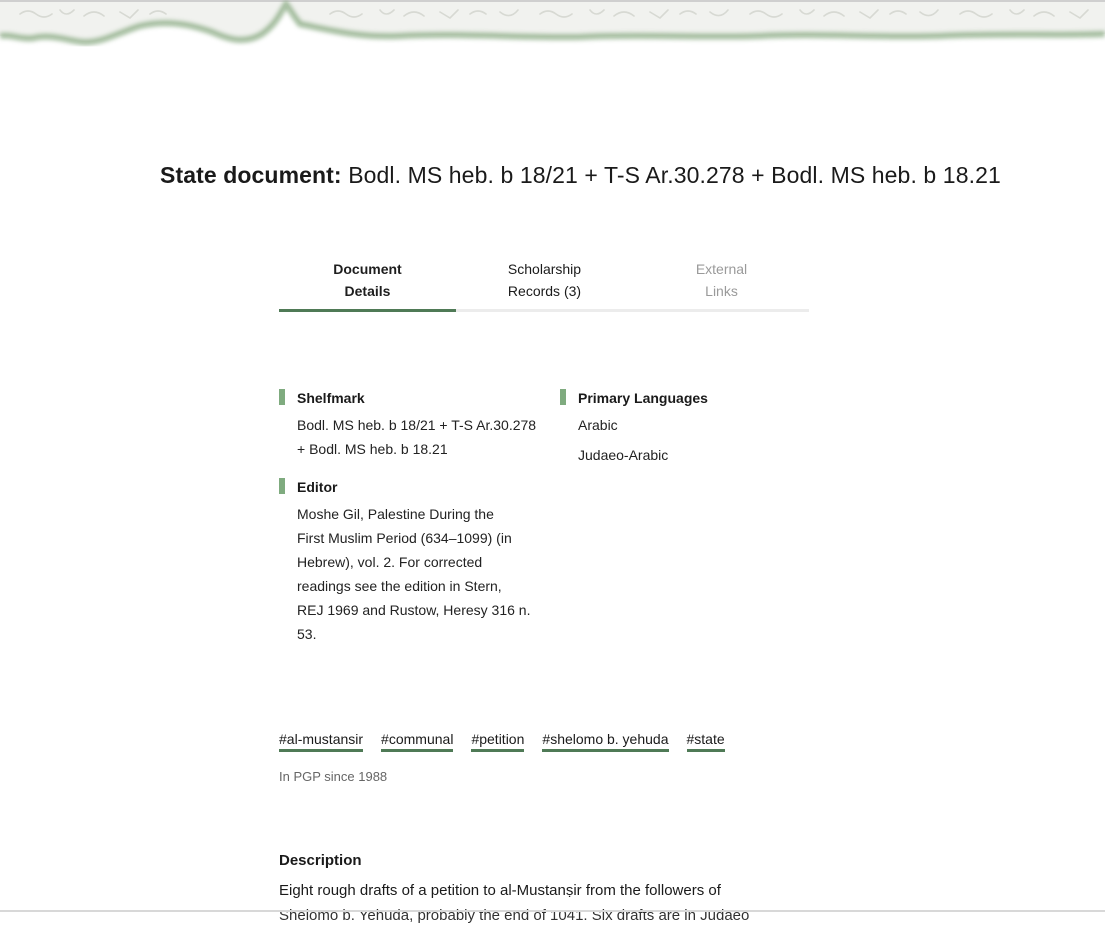  What do you see at coordinates (251, 175) in the screenshot?
I see `page-title-prefix: State document:` at bounding box center [251, 175].